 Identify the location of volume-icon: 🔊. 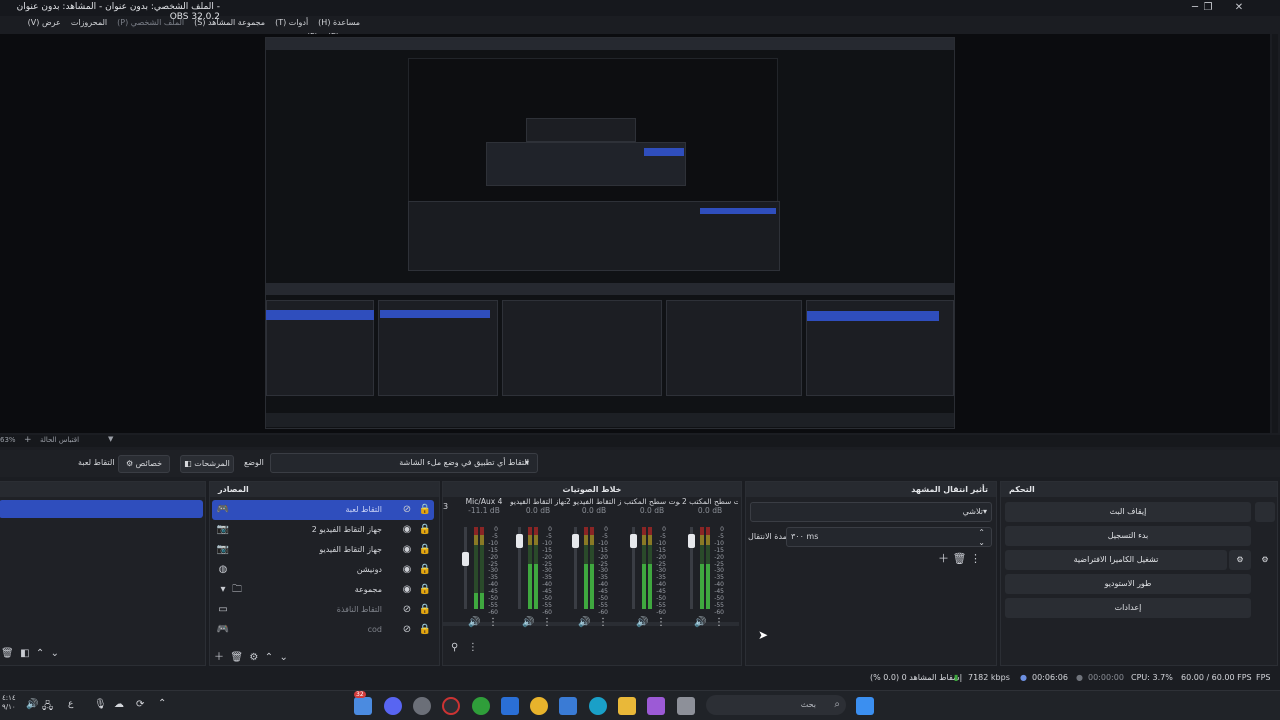
(32, 704).